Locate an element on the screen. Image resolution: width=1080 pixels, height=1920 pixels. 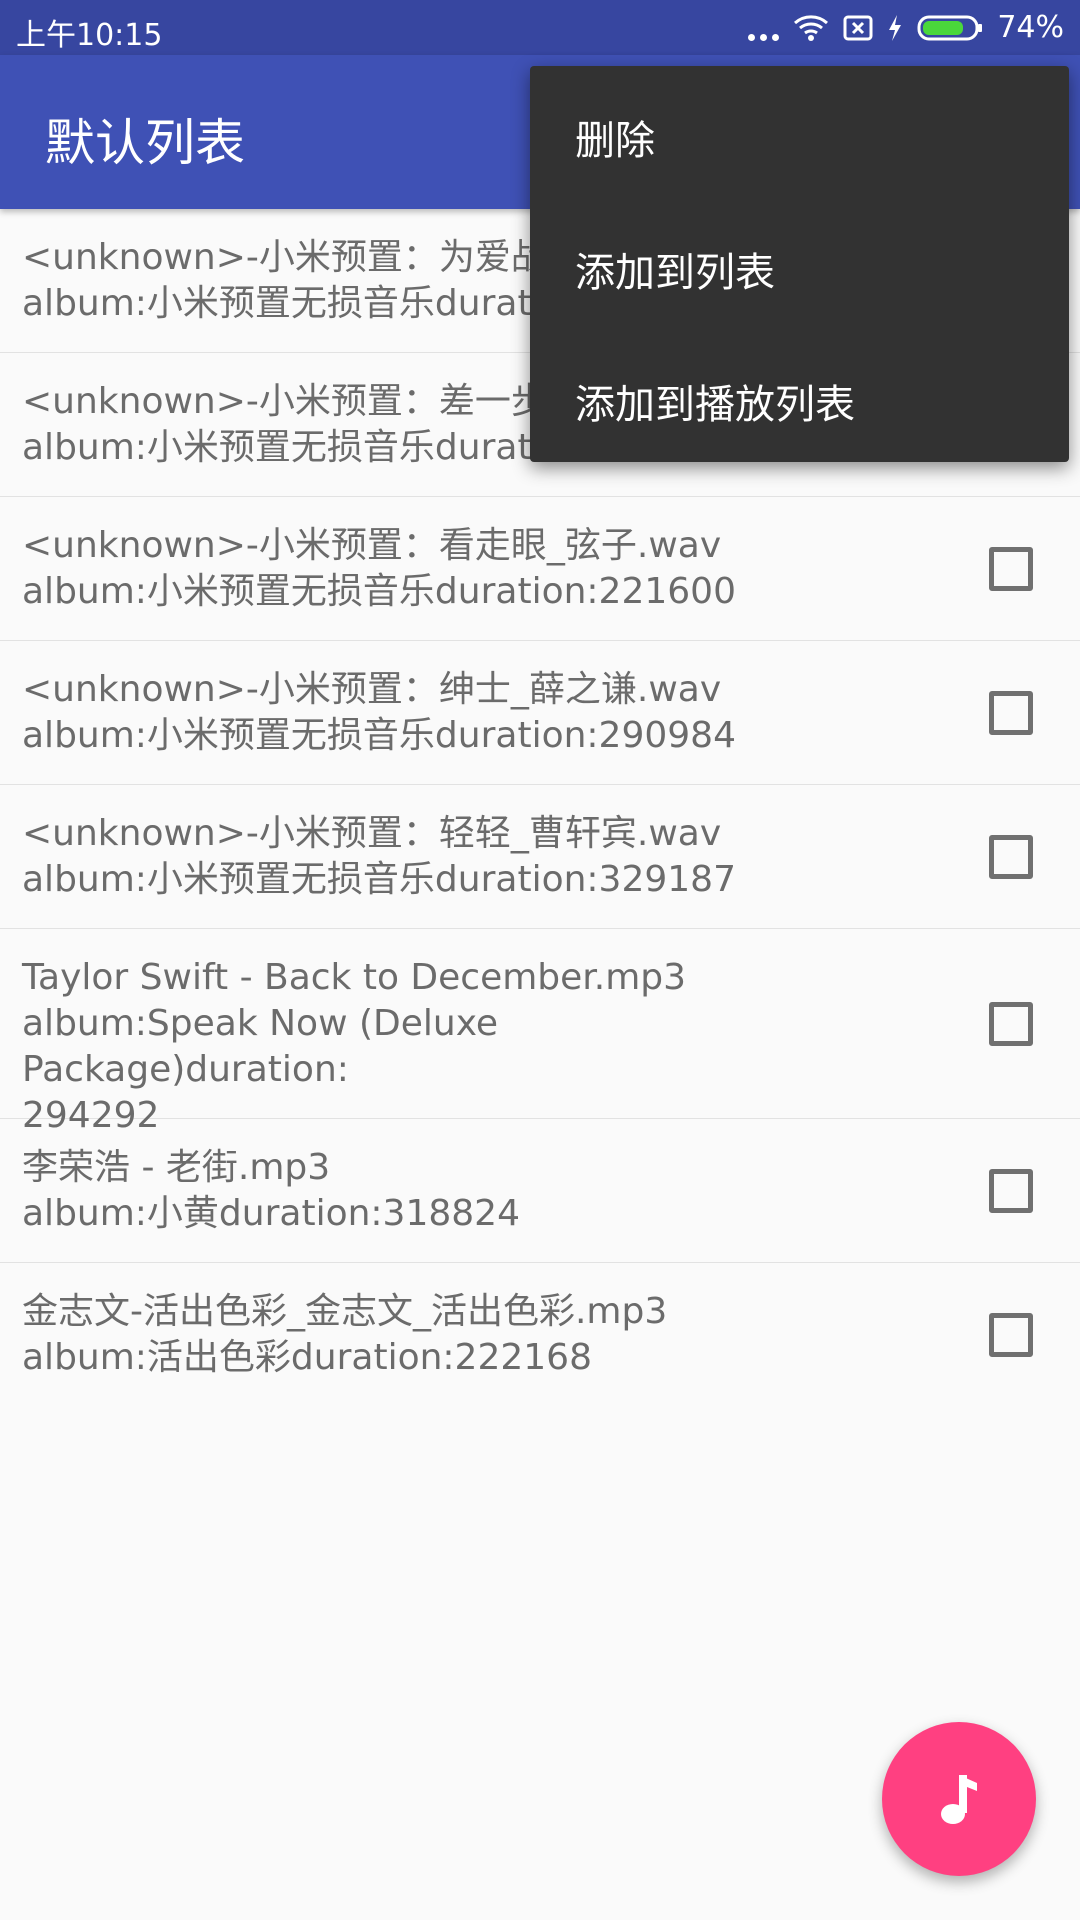
menu-item-add-to-playlist: 添加到播放列表 is located at coordinates (715, 401).